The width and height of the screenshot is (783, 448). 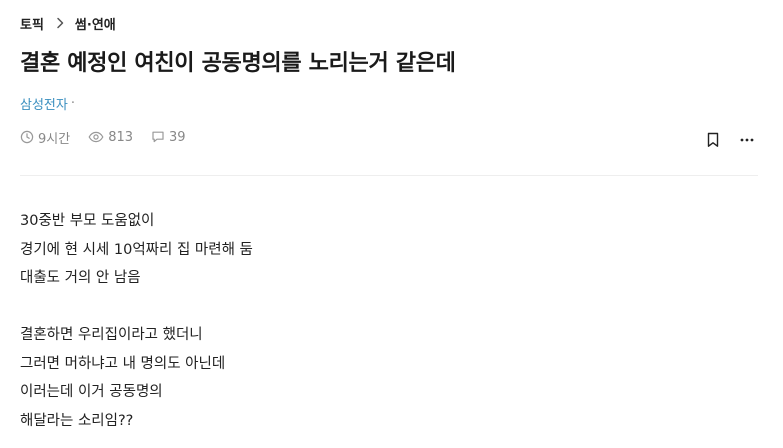 I want to click on post-time: 9시간, so click(x=45, y=137).